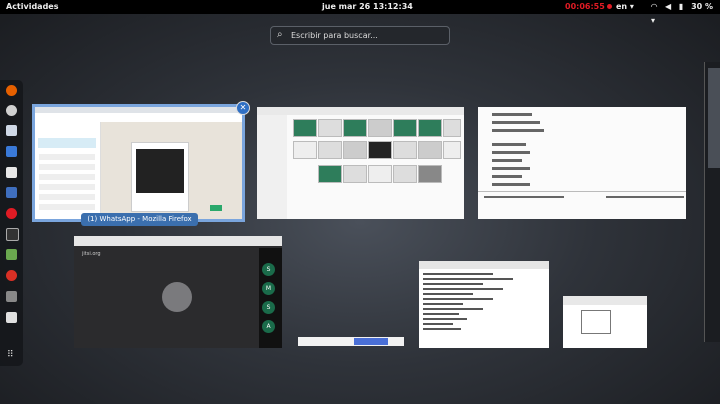 This screenshot has height=404, width=720. Describe the element at coordinates (32, 7) in the screenshot. I see `activities-button: Actividades` at that location.